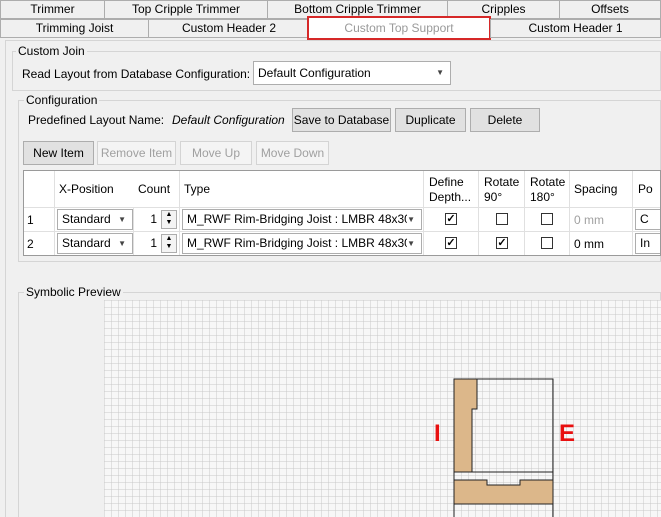 The width and height of the screenshot is (661, 517). Describe the element at coordinates (292, 153) in the screenshot. I see `move-down-button: Move Down` at that location.